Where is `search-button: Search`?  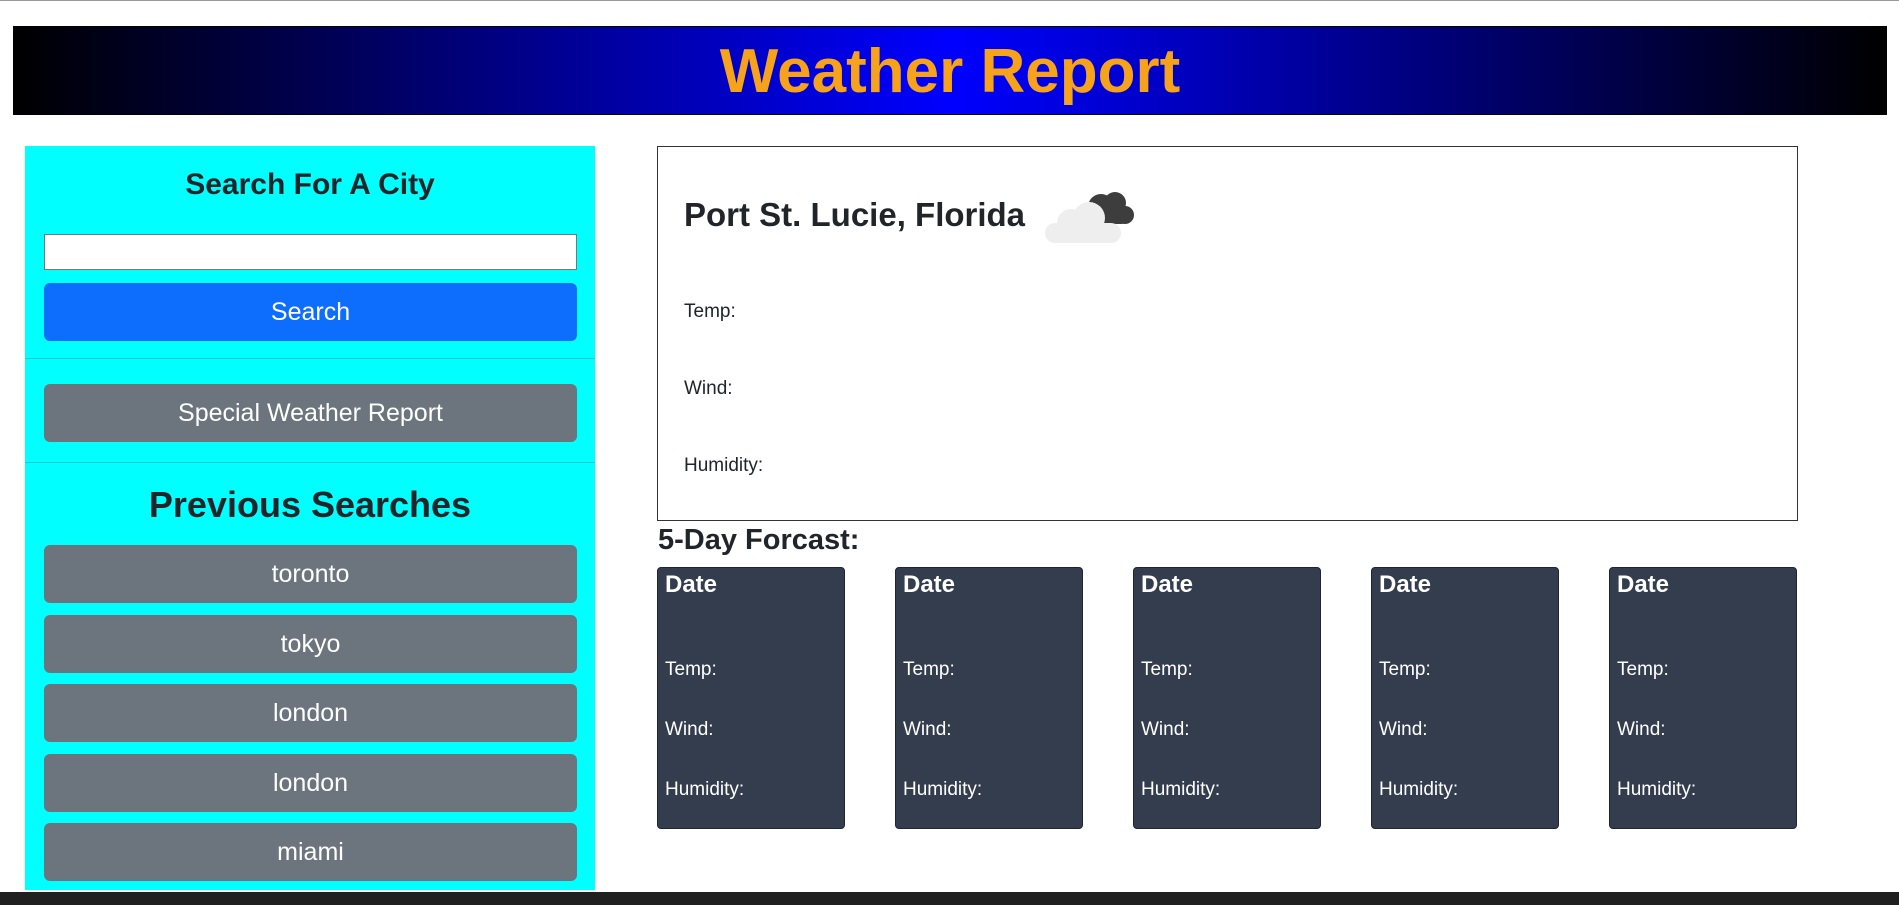
search-button: Search is located at coordinates (310, 312).